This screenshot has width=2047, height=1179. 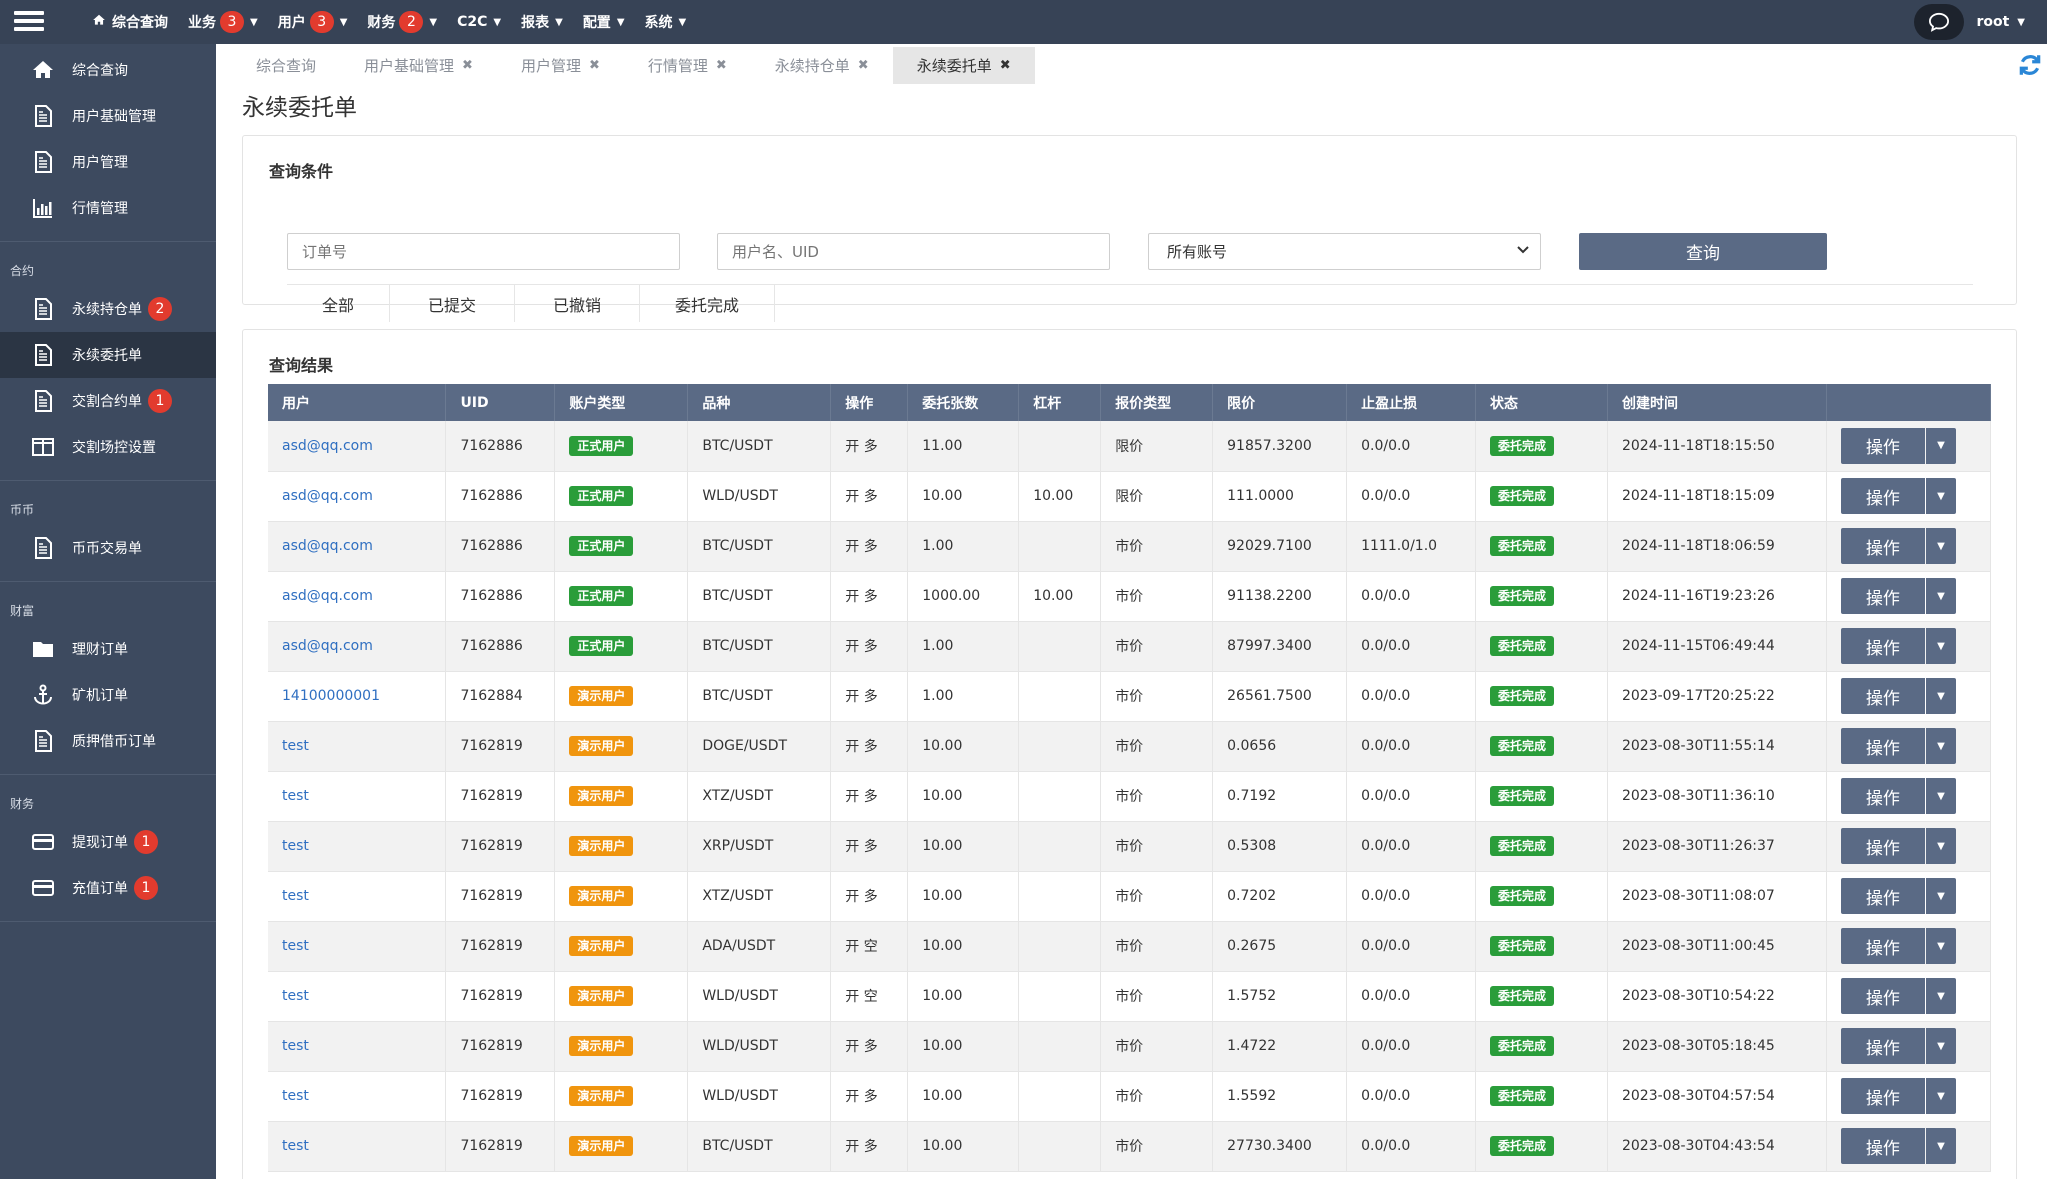 What do you see at coordinates (483, 251) in the screenshot?
I see `order-number-input` at bounding box center [483, 251].